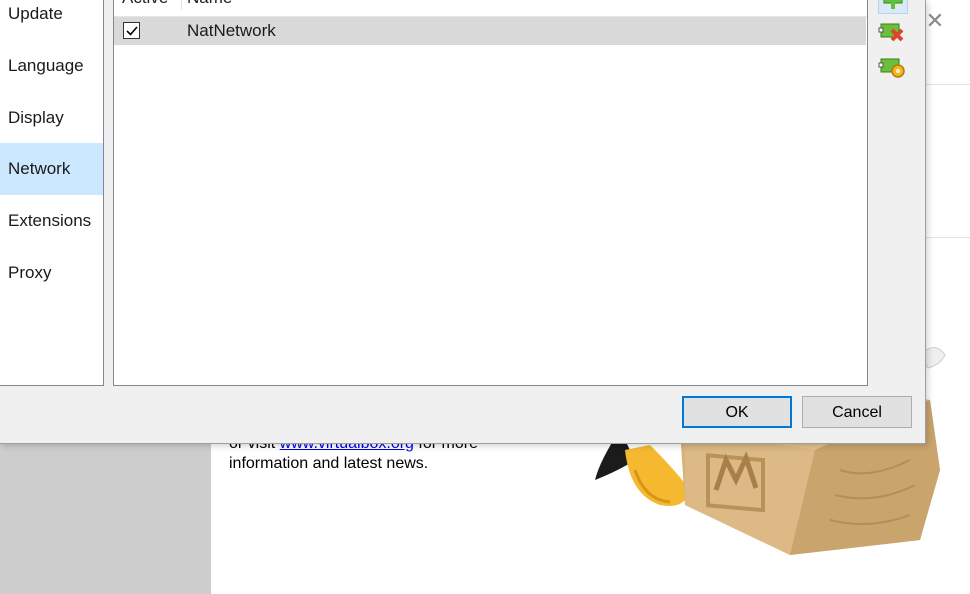 This screenshot has height=594, width=970. I want to click on remove-nat-network-icon, so click(891, 32).